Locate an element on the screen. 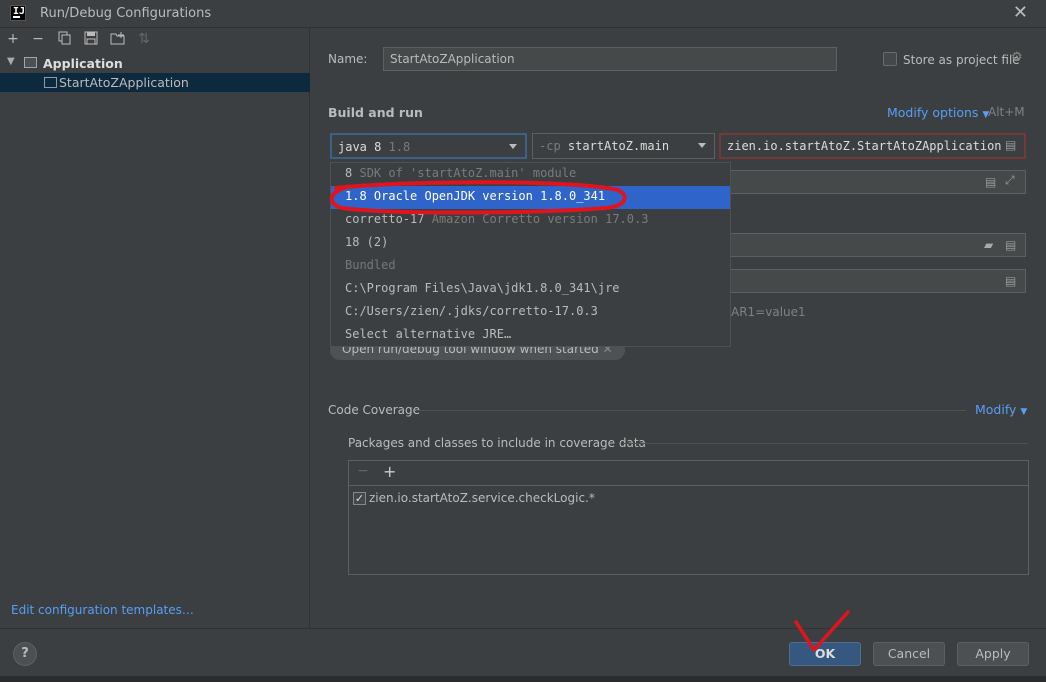  pattern-label: zien.io.startAtoZ.service.checkLogic.* is located at coordinates (482, 498).